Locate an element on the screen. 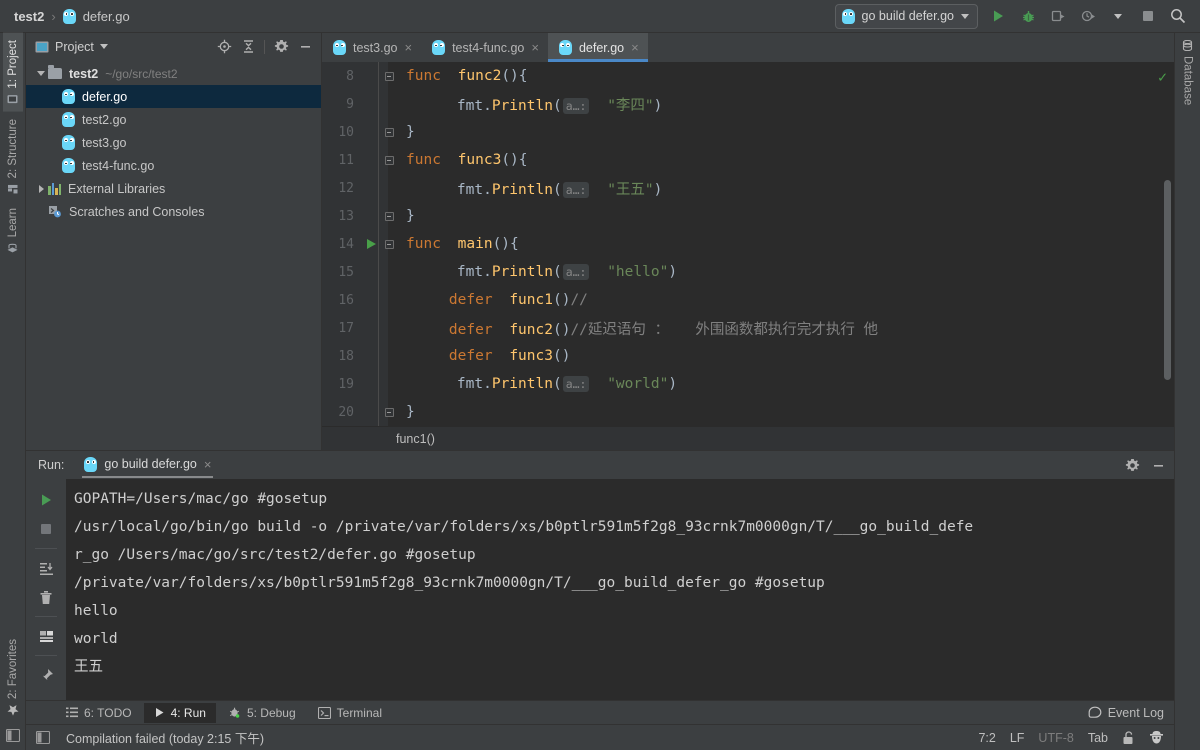 The width and height of the screenshot is (1200, 750). line-separator: LF is located at coordinates (1017, 738).